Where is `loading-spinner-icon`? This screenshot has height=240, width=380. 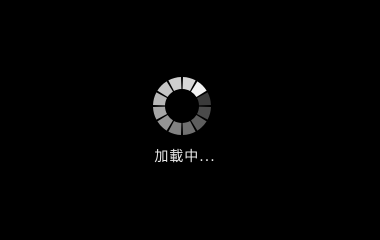
loading-spinner-icon is located at coordinates (182, 106).